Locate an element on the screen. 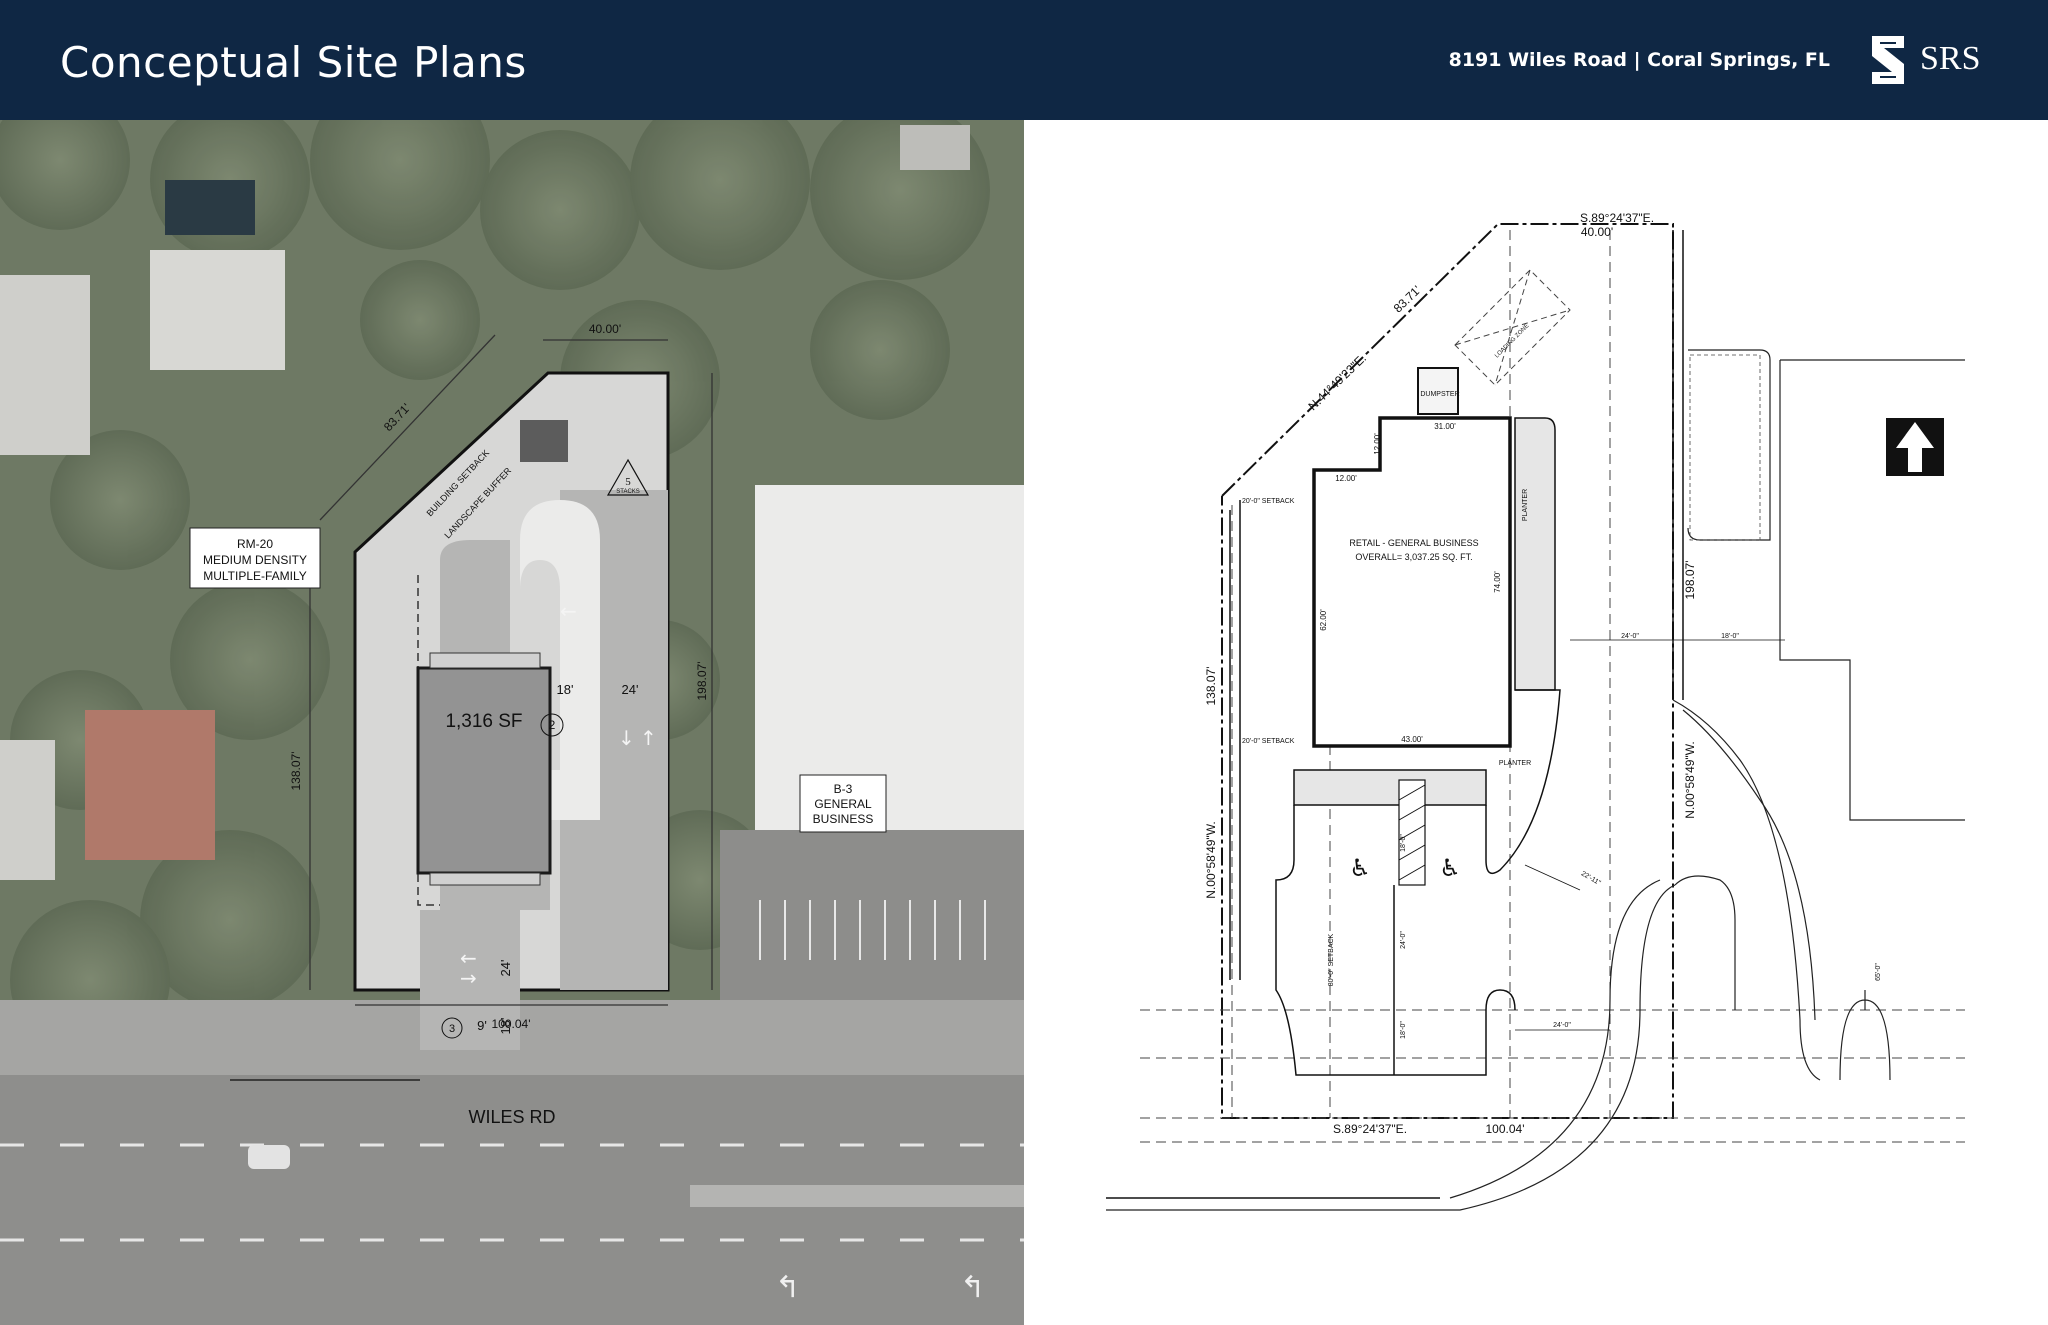 The width and height of the screenshot is (2048, 1325). parking-area is located at coordinates (475, 600).